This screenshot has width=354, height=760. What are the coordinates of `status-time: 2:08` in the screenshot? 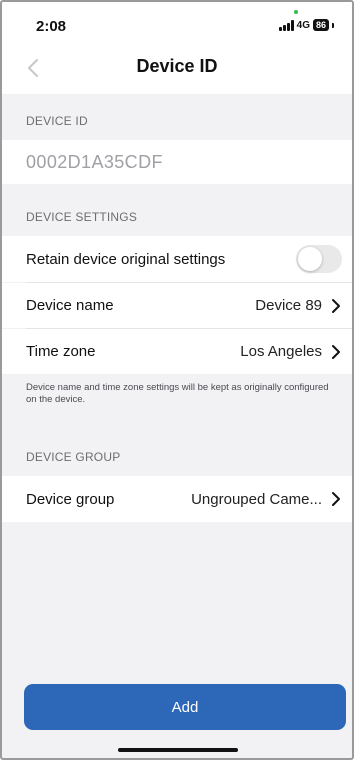 It's located at (51, 26).